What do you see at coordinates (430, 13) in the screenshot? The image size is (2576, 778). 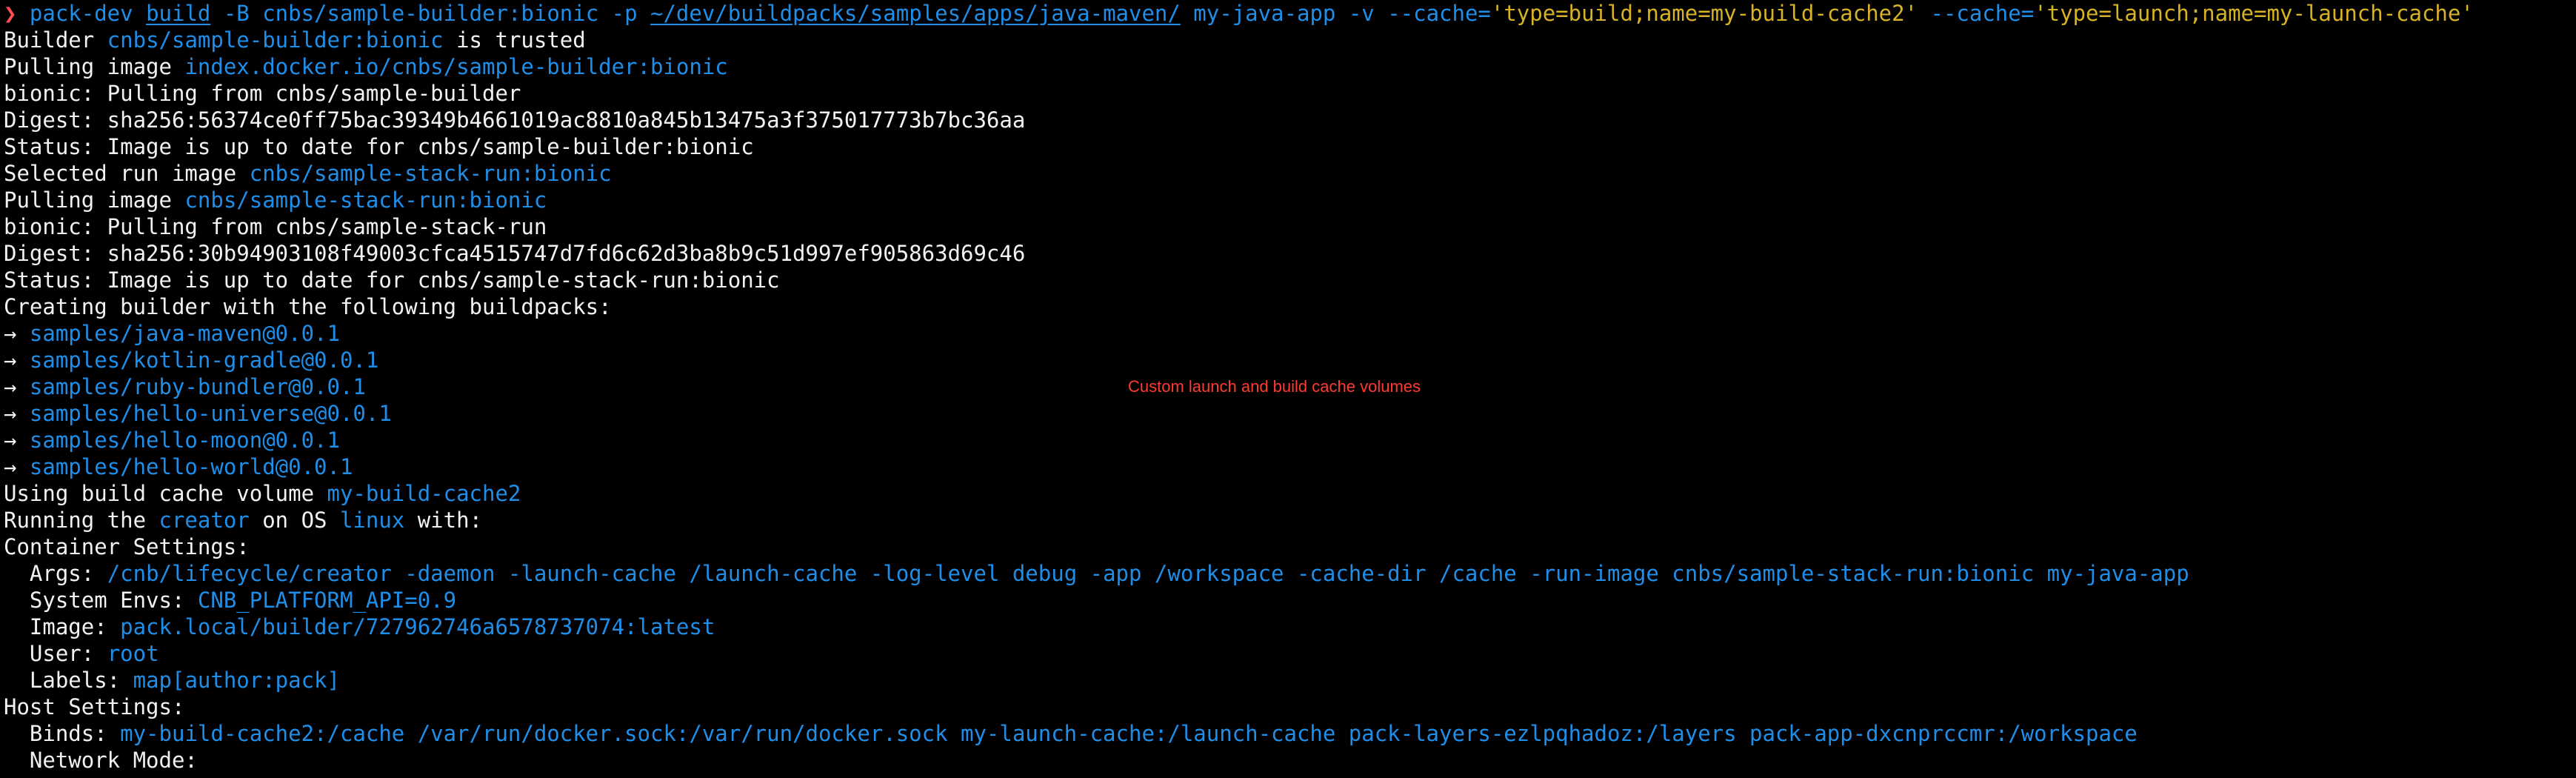 I see `terminal-text-segment: -B cnbs/sample-builder:bionic -p` at bounding box center [430, 13].